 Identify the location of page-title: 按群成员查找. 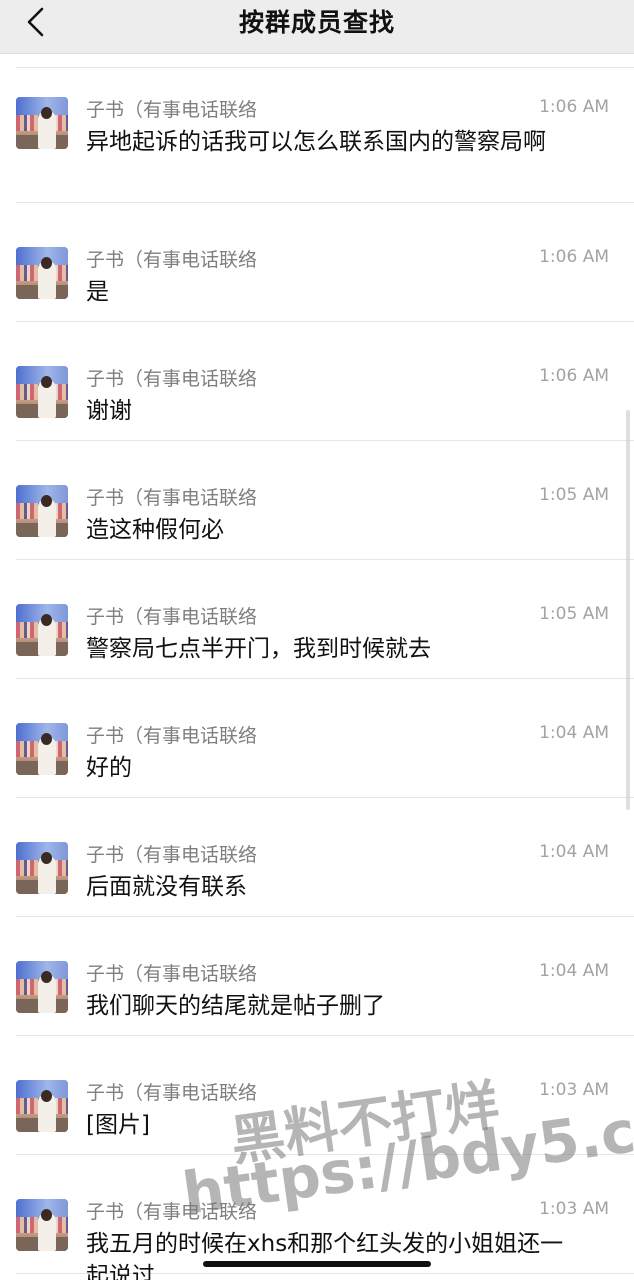
(316, 22).